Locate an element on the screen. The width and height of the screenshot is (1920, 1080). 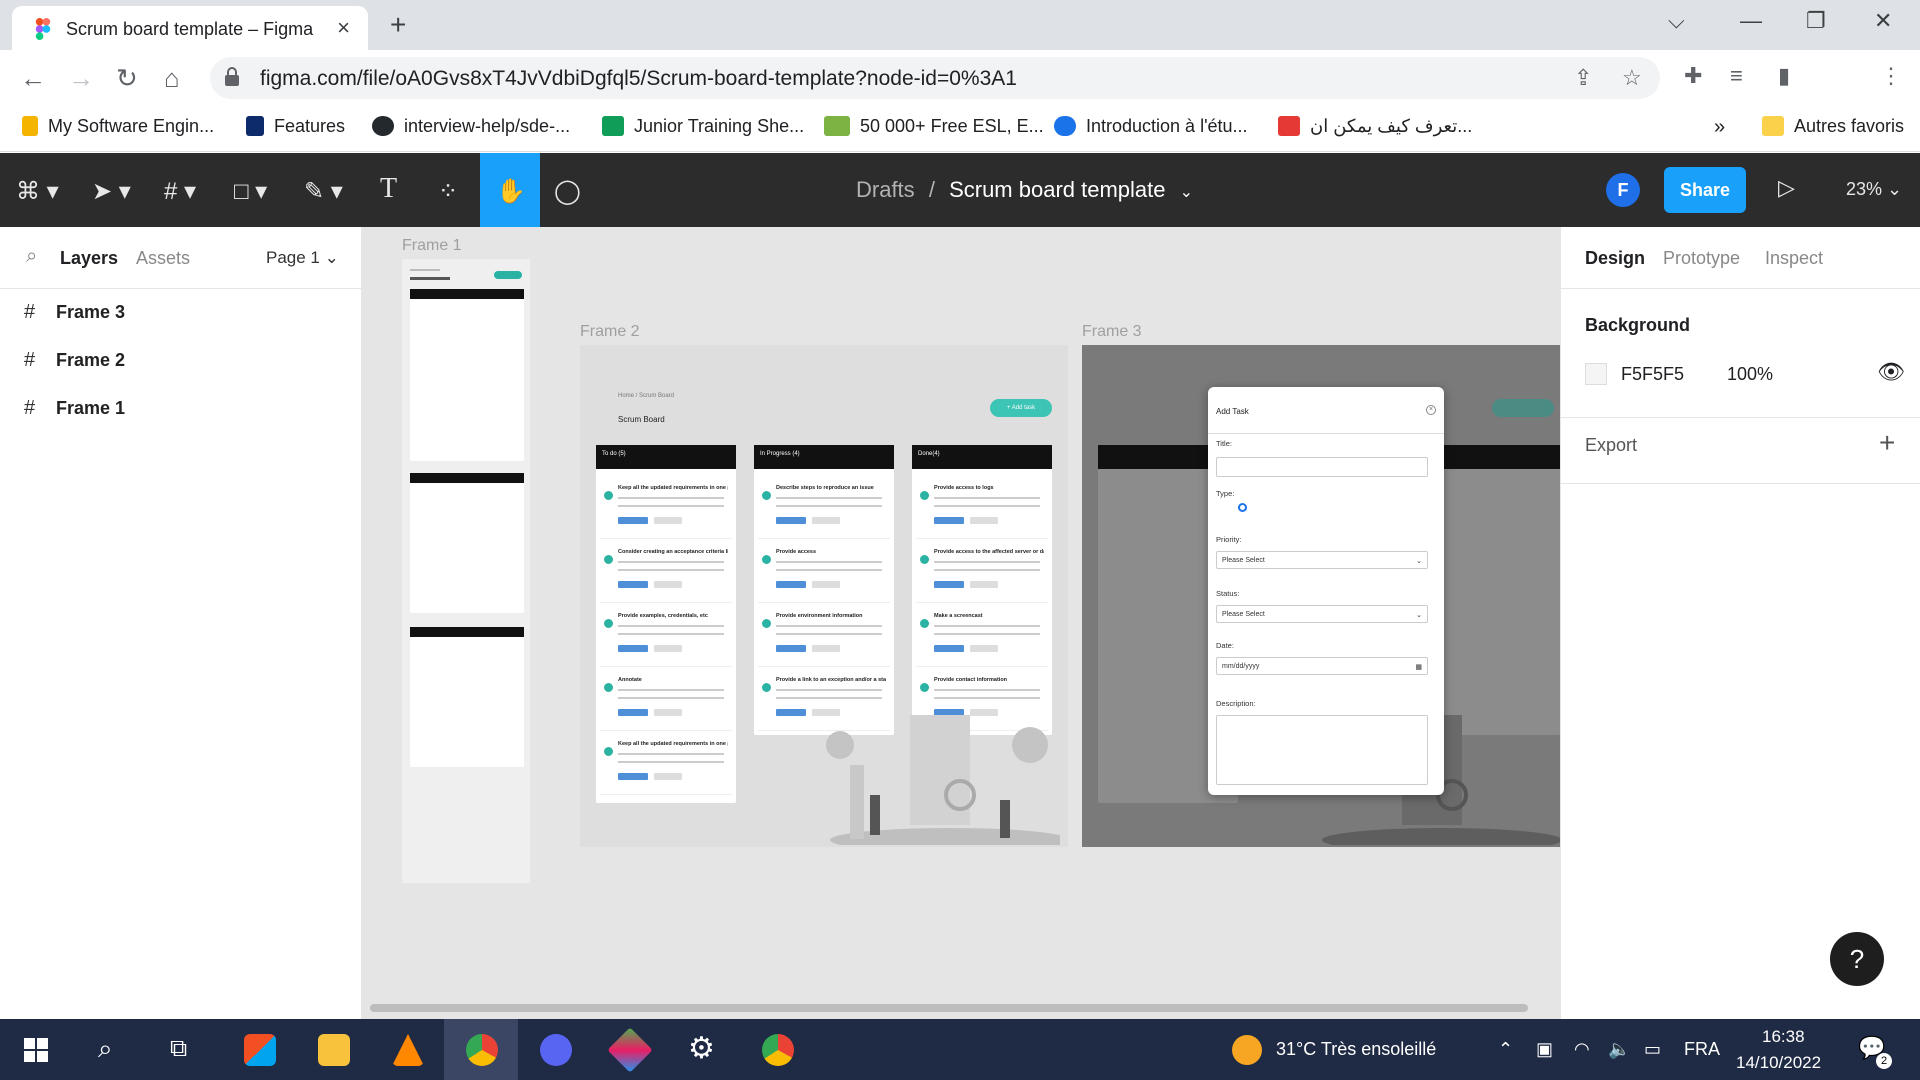
date-field: mm/dd/yyyy ▦ is located at coordinates (1322, 666).